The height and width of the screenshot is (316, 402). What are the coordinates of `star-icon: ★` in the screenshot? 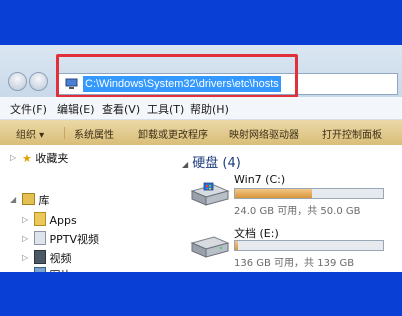 It's located at (27, 158).